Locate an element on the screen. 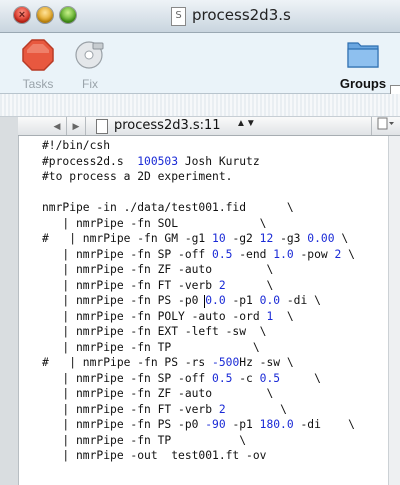  code-text-token: #to process a 2D experiment. is located at coordinates (137, 176).